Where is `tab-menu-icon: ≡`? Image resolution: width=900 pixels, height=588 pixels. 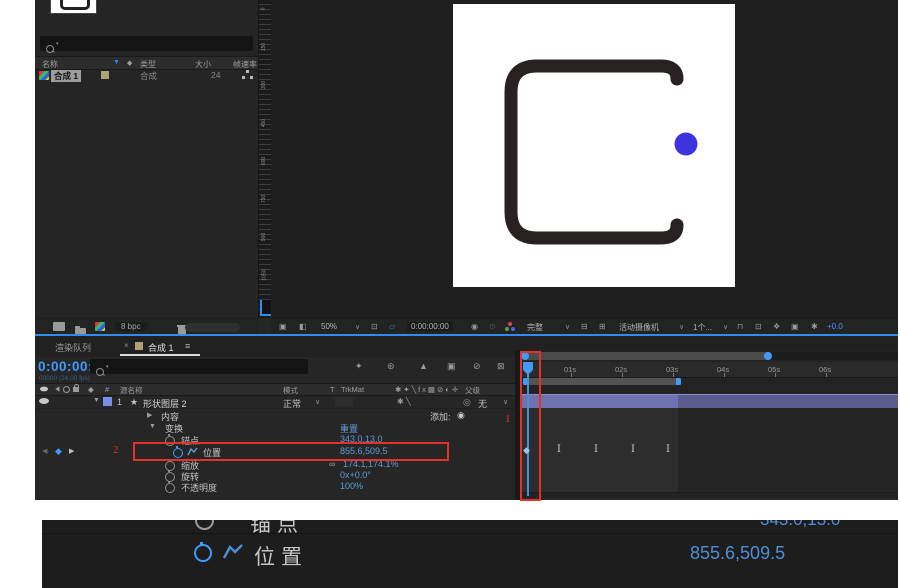
tab-menu-icon: ≡ is located at coordinates (187, 346).